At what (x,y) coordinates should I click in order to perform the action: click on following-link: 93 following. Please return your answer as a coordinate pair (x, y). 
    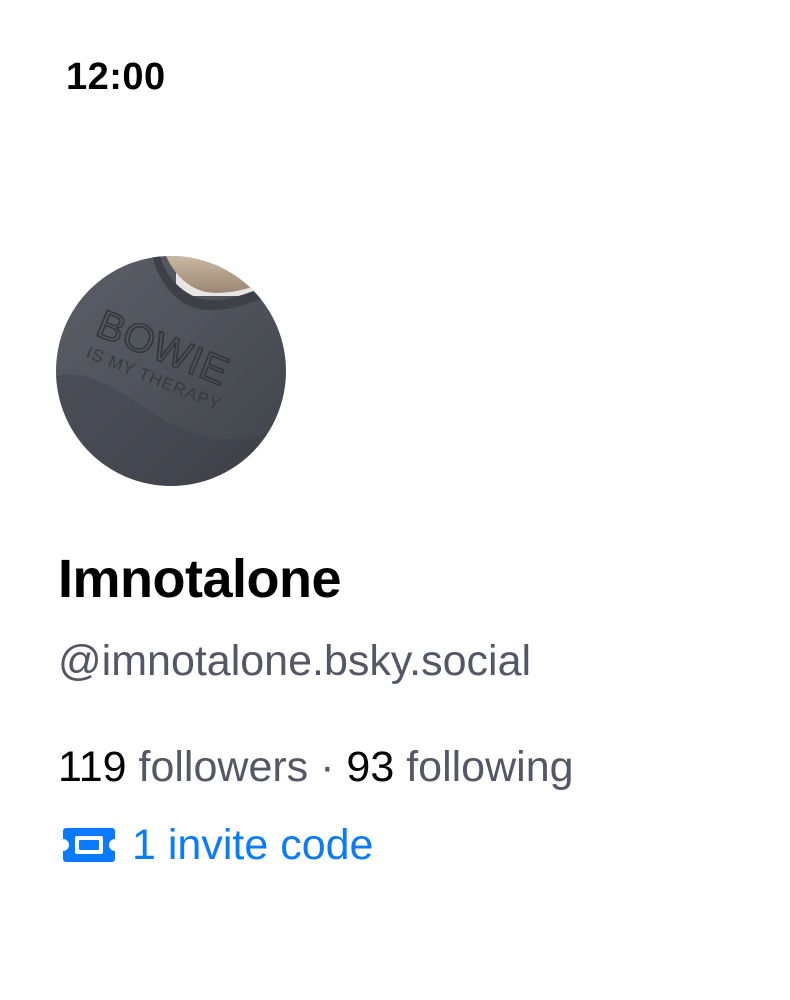
    Looking at the image, I should click on (459, 767).